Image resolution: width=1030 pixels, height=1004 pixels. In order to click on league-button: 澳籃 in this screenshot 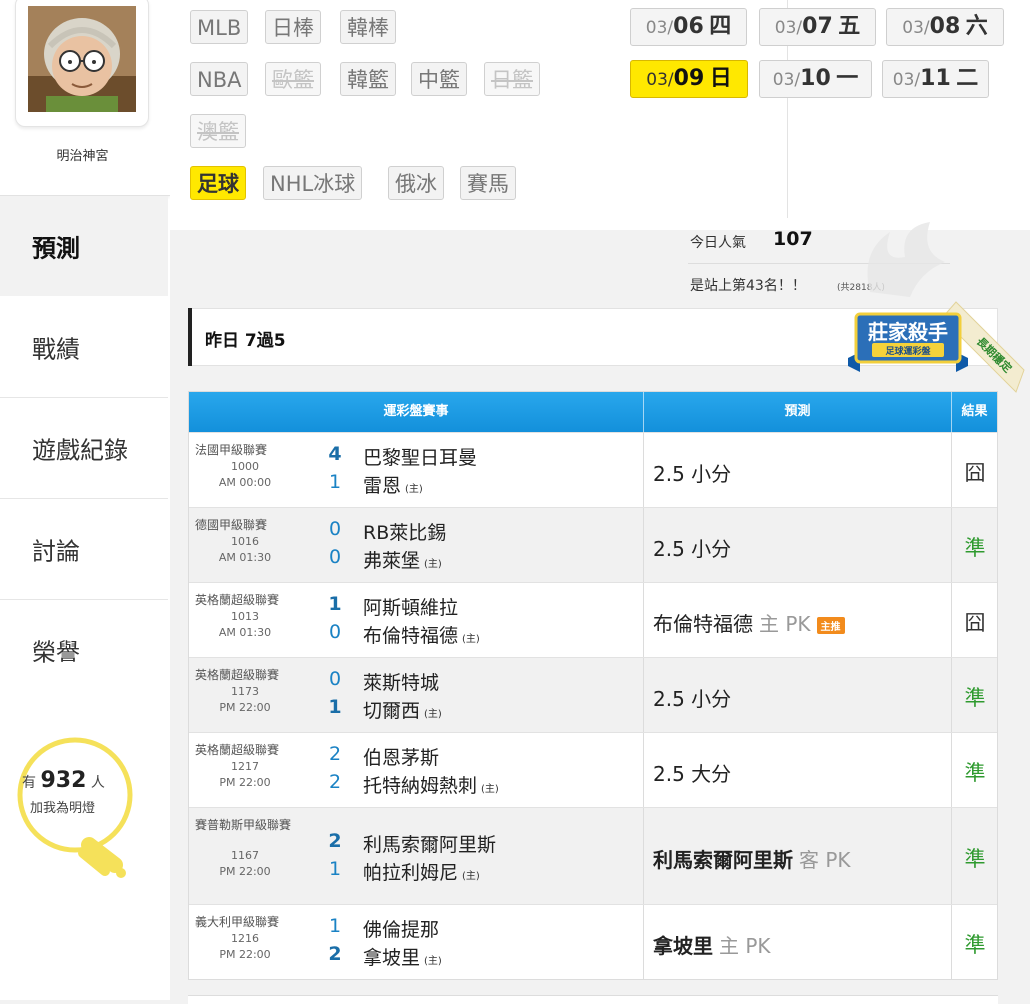, I will do `click(218, 131)`.